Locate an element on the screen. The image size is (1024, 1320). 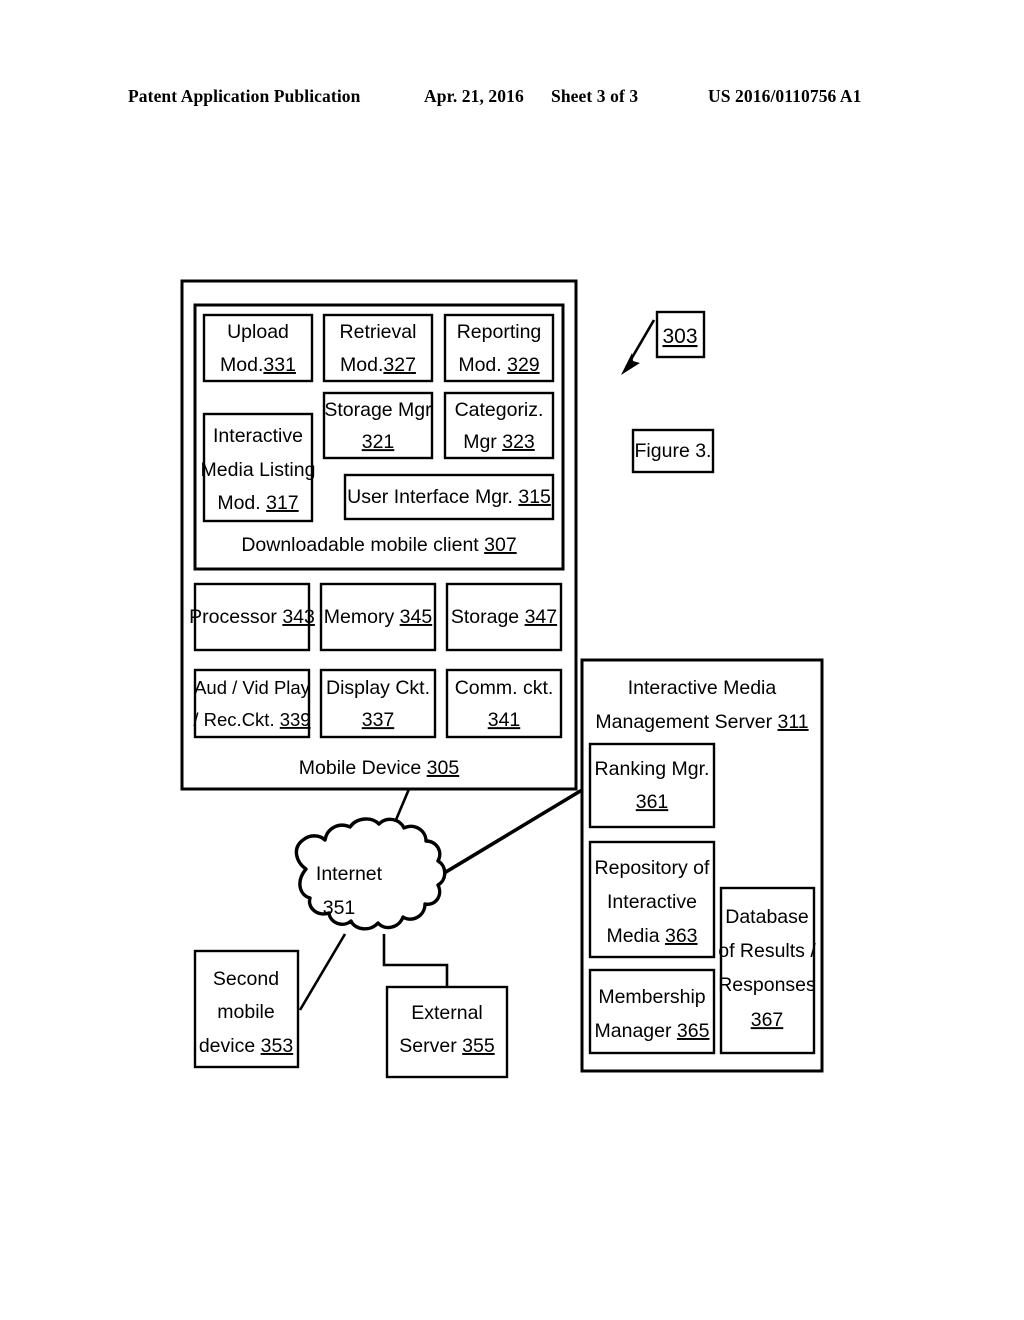
storage-mgr-number: 321 is located at coordinates (378, 442).